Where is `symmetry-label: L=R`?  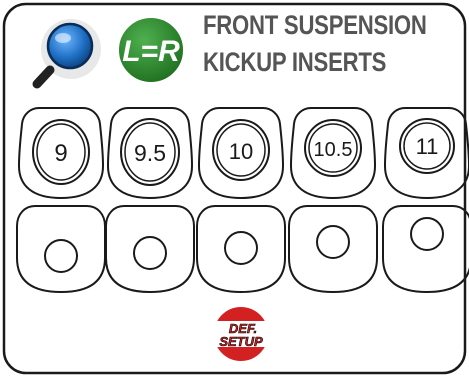 symmetry-label: L=R is located at coordinates (151, 51).